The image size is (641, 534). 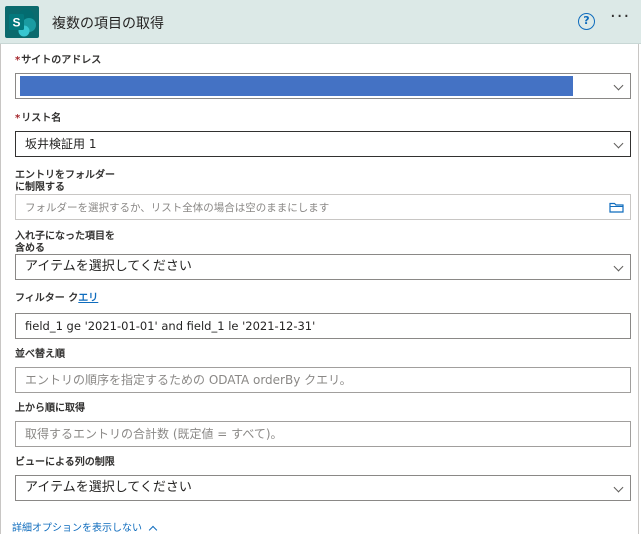 I want to click on view-limit-dropdown: アイテムを選択してください, so click(x=323, y=488).